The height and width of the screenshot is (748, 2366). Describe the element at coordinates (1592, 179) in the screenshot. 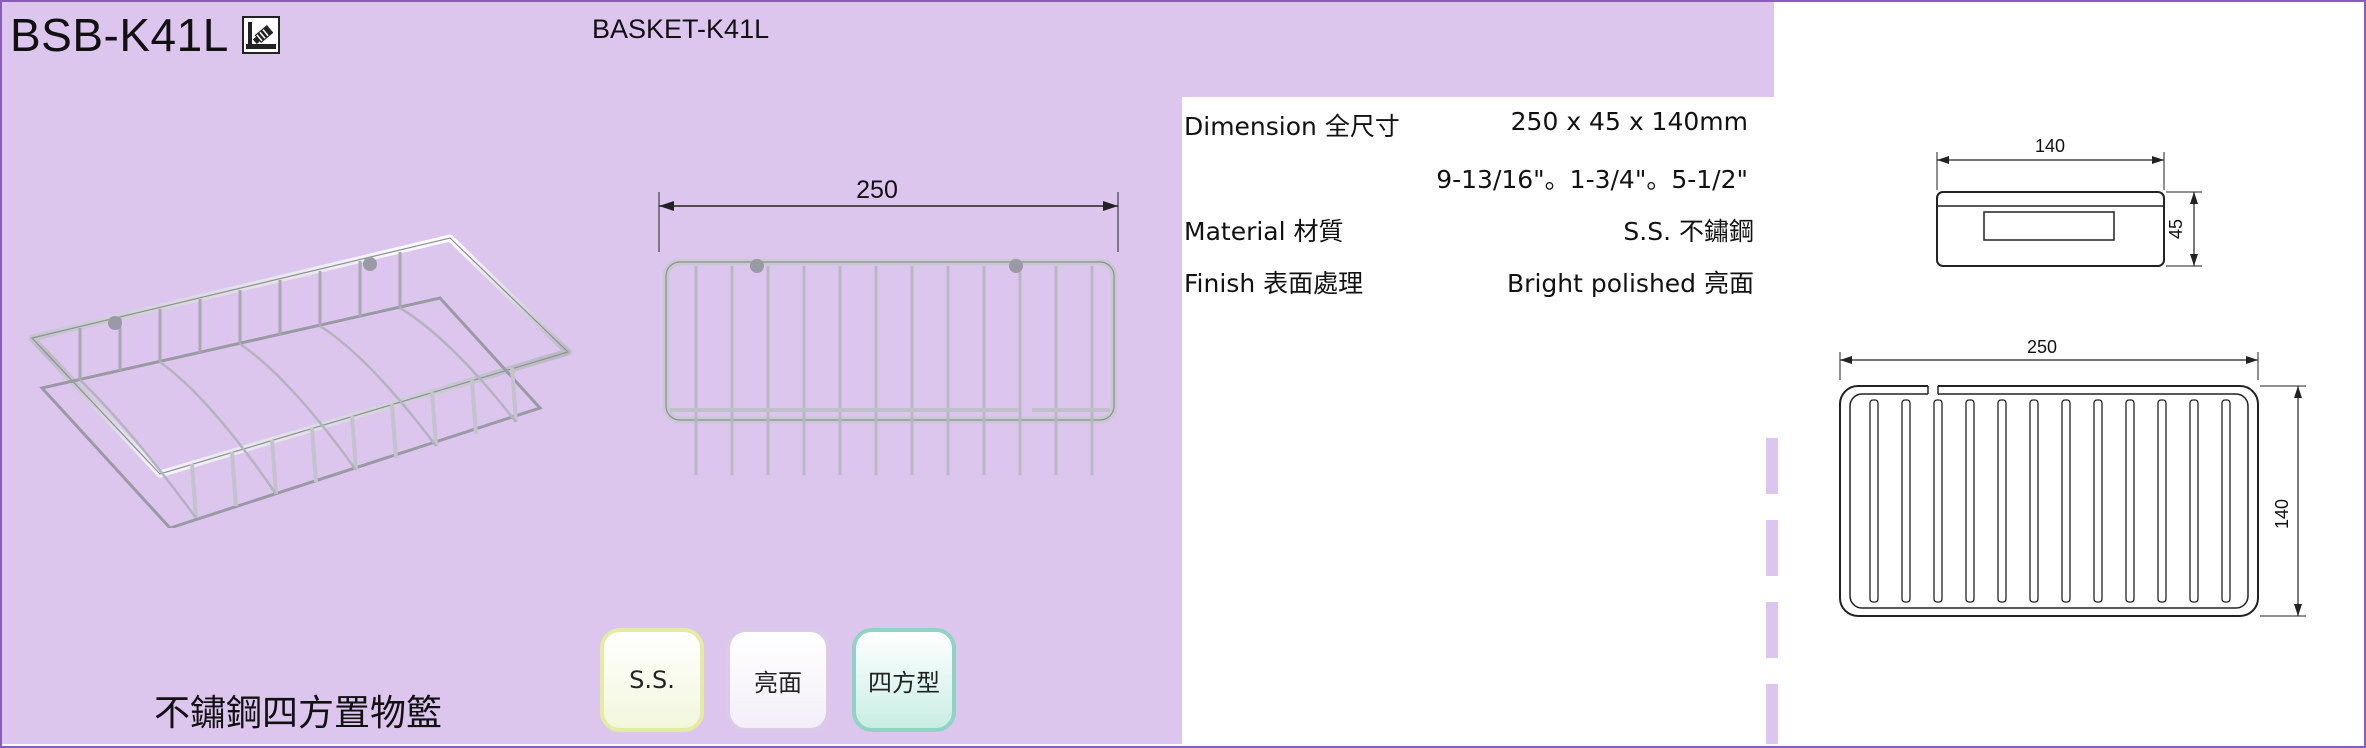

I see `dimension-inch-value: 9-13/16"。1-3/4"。5-1/2"` at that location.